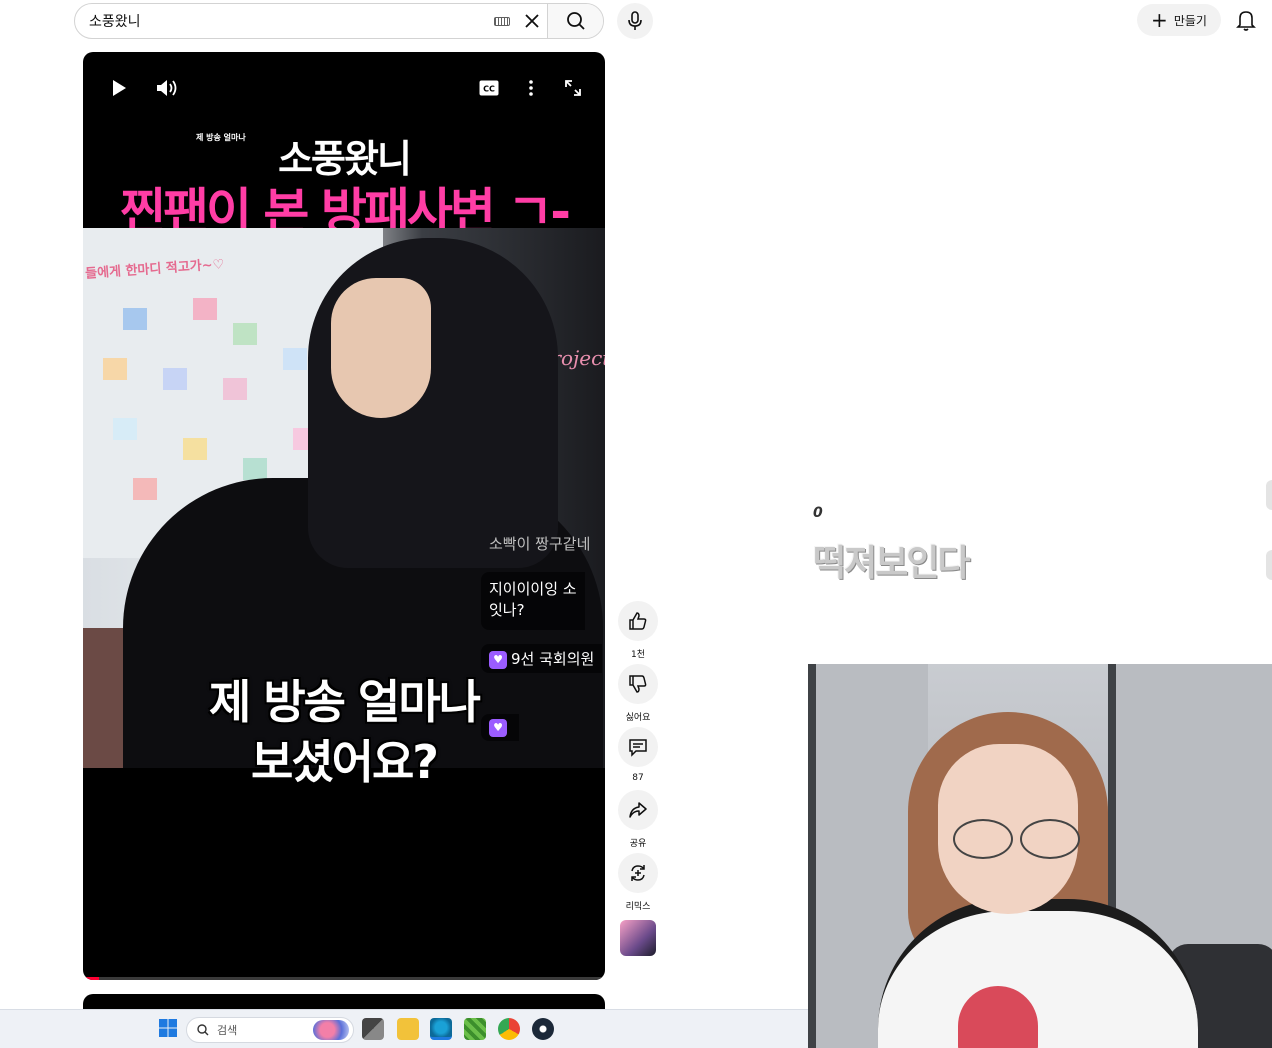 The height and width of the screenshot is (1048, 1272). I want to click on taskbar: 검색, so click(404, 1028).